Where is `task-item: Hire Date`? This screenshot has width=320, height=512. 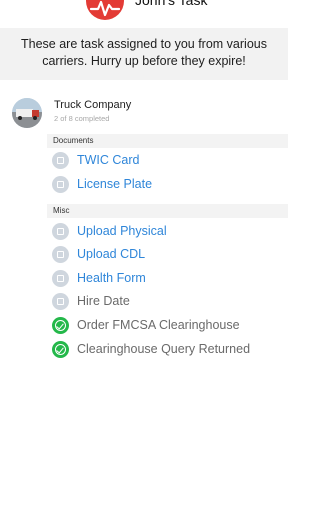 task-item: Hire Date is located at coordinates (91, 301).